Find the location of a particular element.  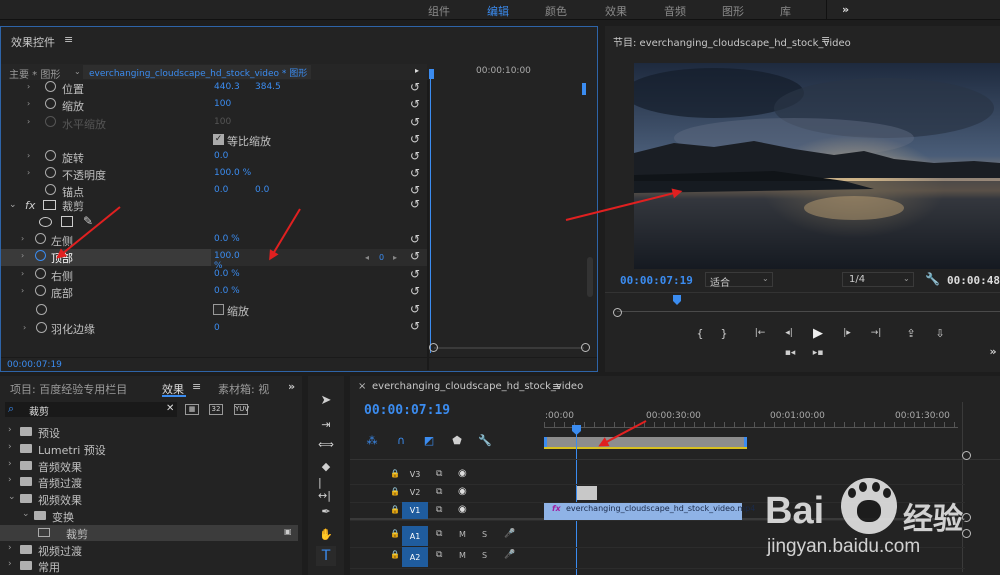

tree-item: › 音频效果 is located at coordinates (149, 466).